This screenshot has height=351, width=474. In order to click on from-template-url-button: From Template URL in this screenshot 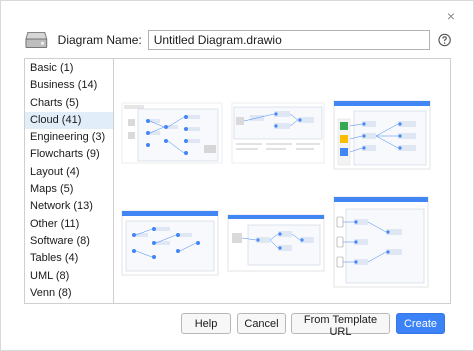, I will do `click(340, 325)`.